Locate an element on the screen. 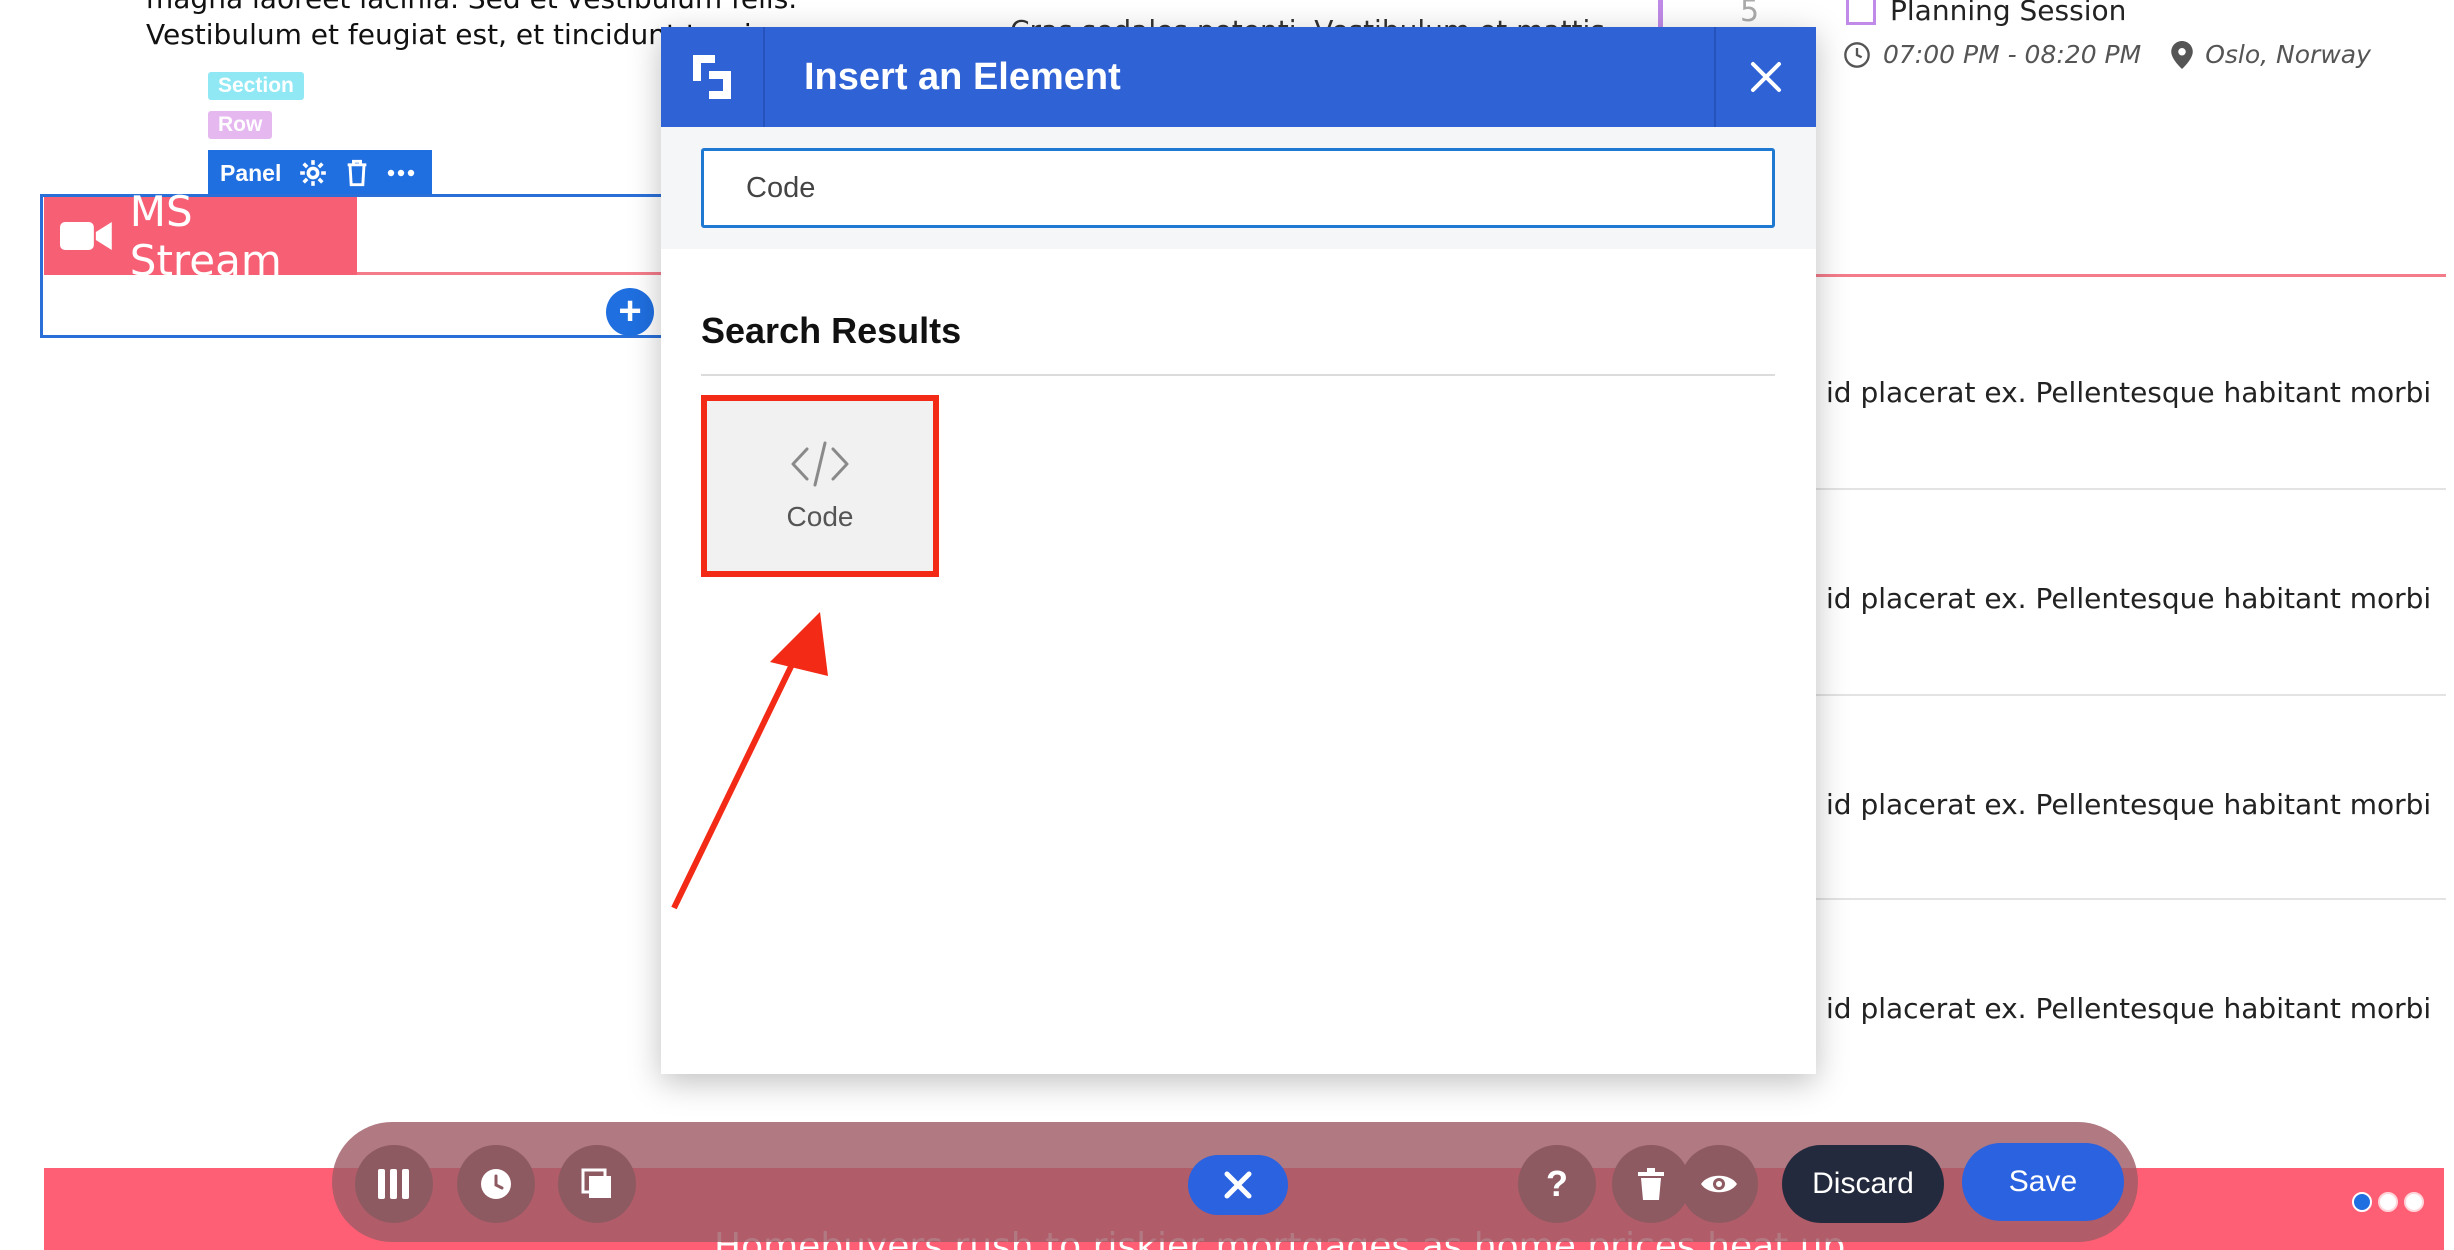 This screenshot has height=1250, width=2454. help-button: ? is located at coordinates (1557, 1184).